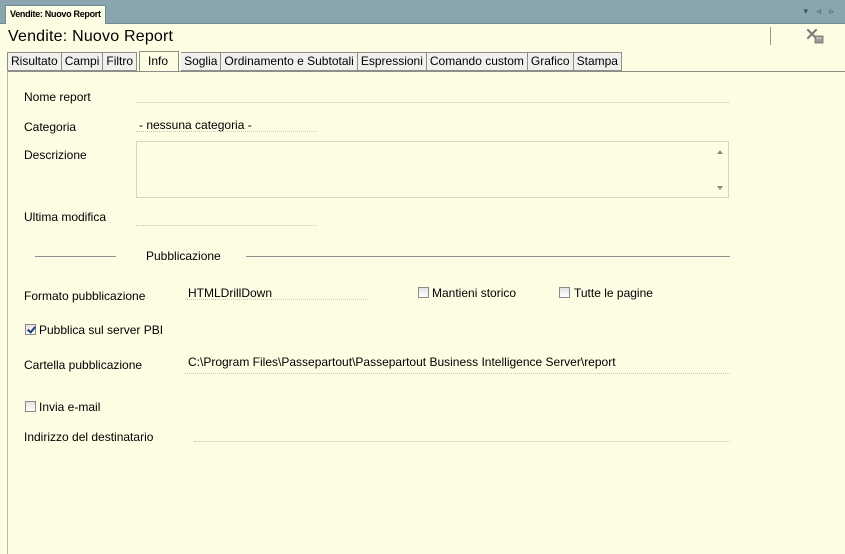 The height and width of the screenshot is (554, 845). I want to click on scroll-down-arrow-icon, so click(720, 188).